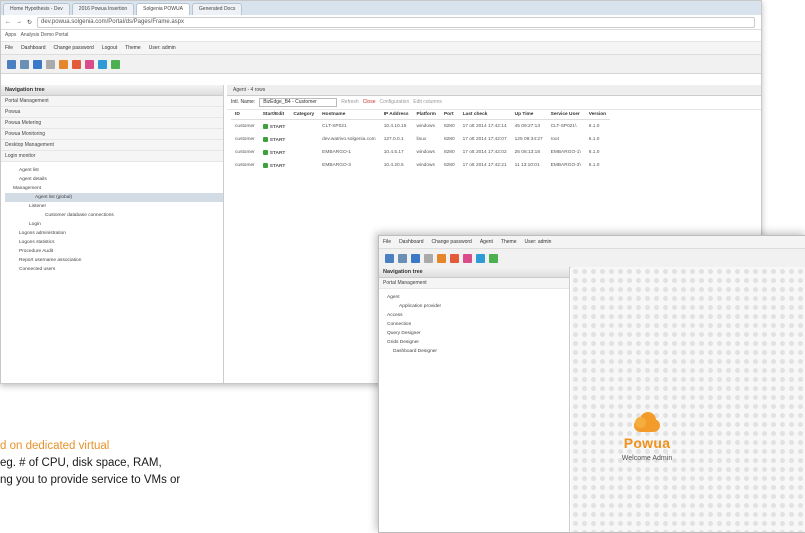 Image resolution: width=805 pixels, height=533 pixels. Describe the element at coordinates (45, 35) in the screenshot. I see `bookmark-portal: Analysis Demo Portal` at that location.